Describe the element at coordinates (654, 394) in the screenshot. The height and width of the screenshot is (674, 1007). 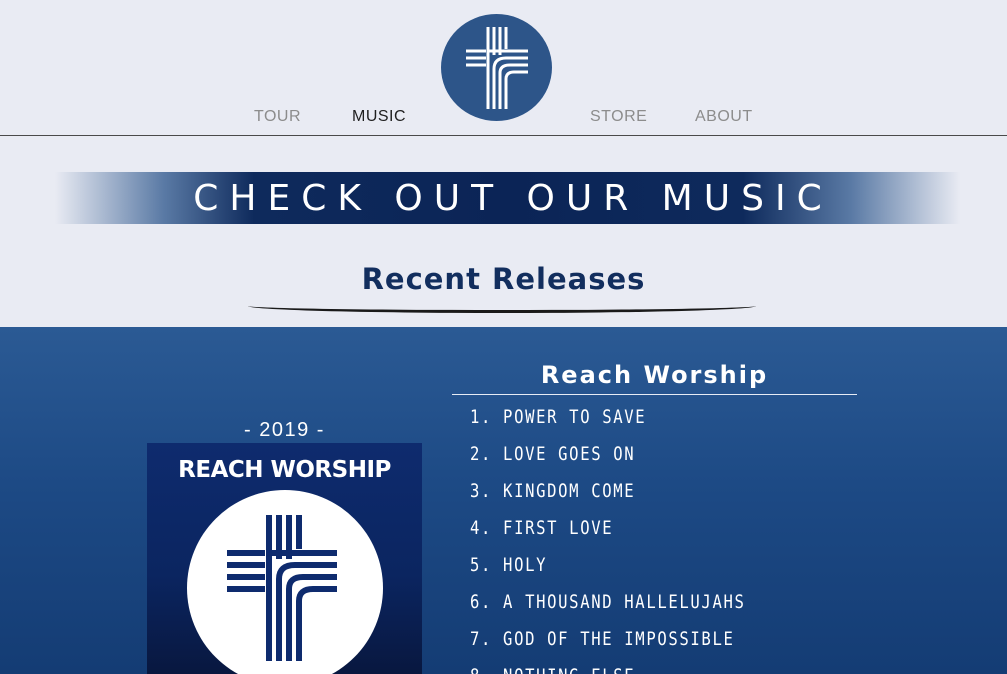
I see `album-title-divider` at that location.